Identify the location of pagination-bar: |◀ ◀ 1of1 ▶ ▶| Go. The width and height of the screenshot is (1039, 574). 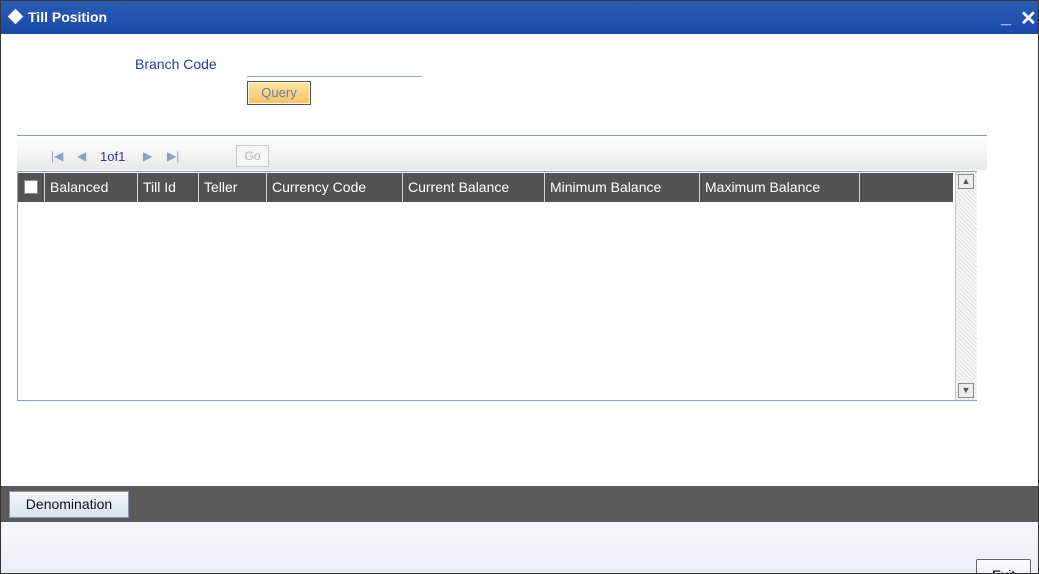
(502, 153).